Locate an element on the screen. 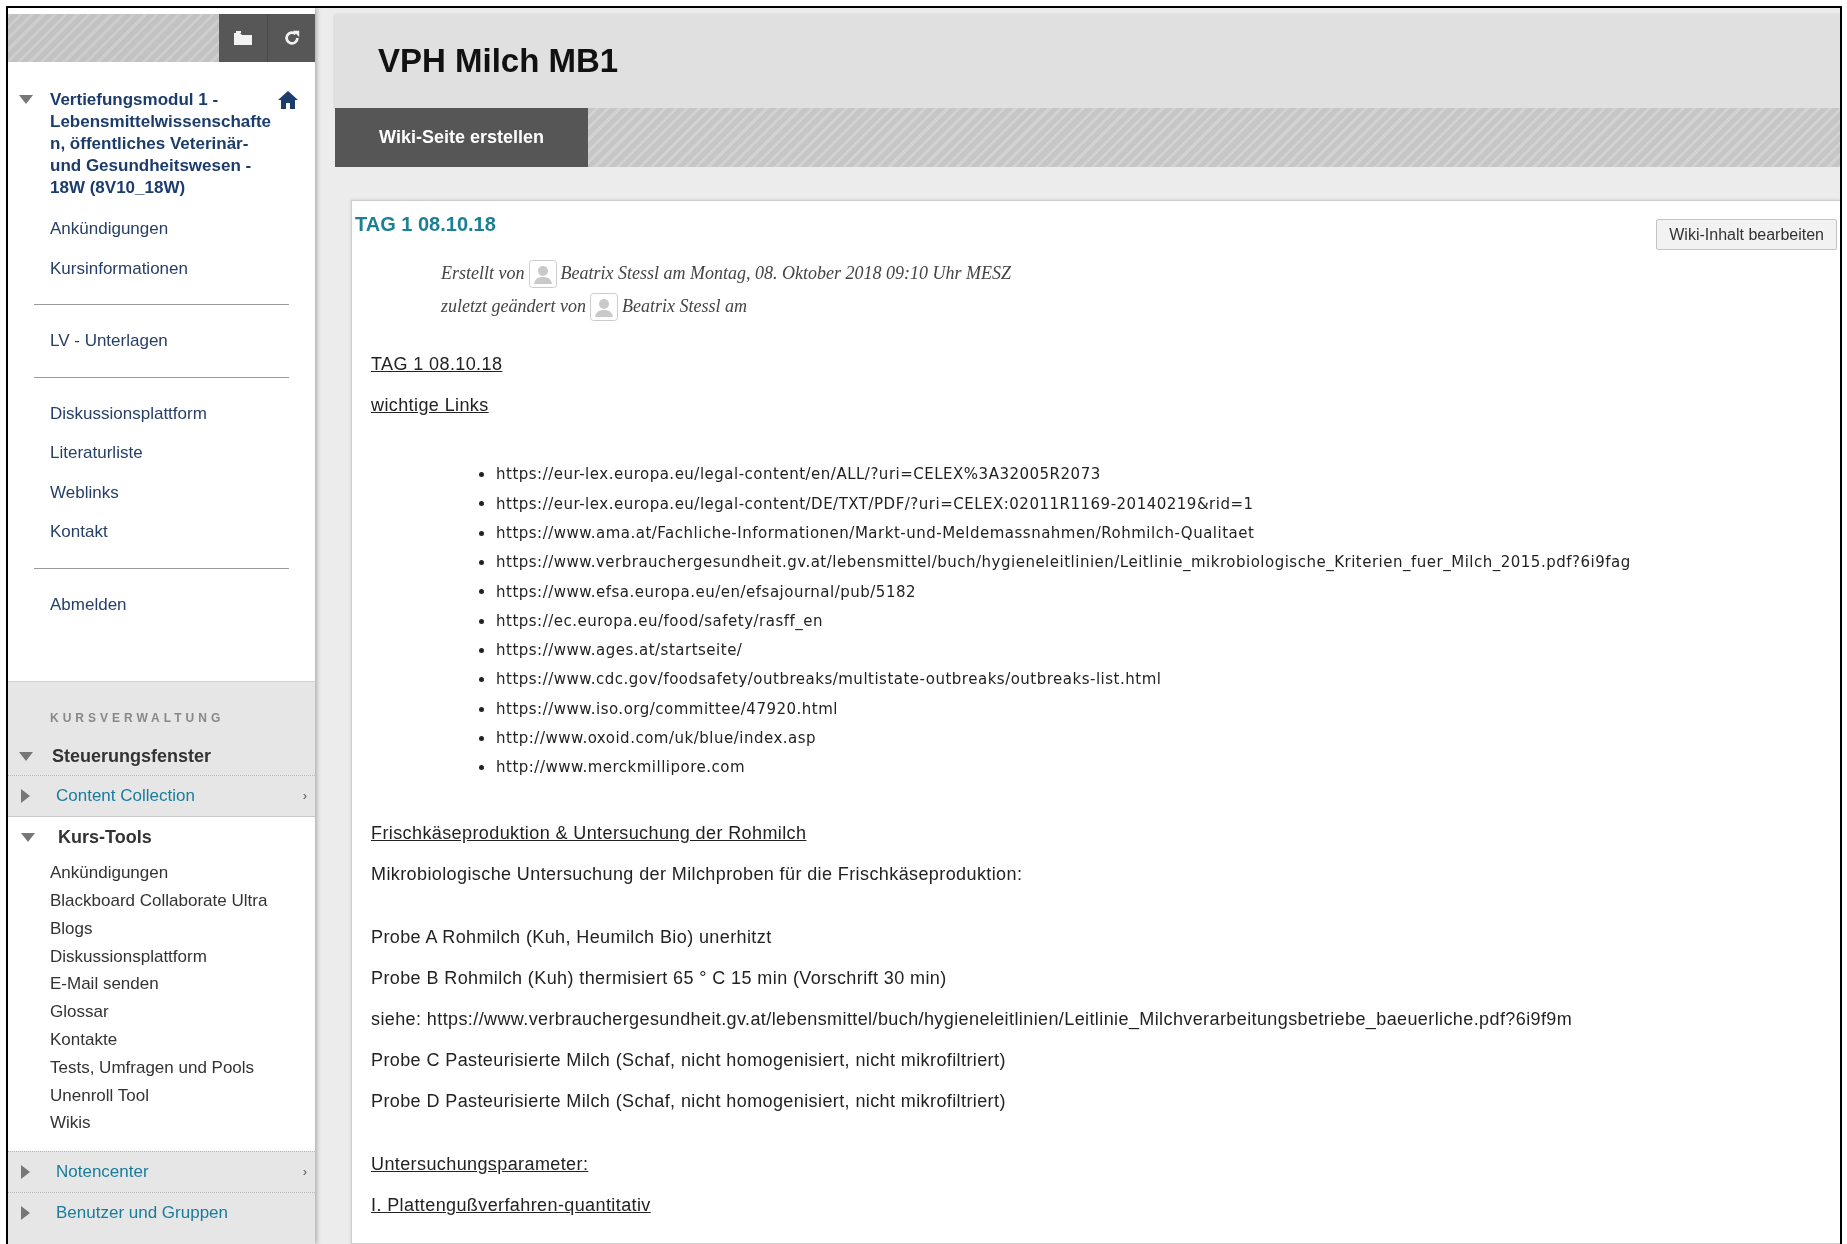  link-url: https://www.cdc.gov/foodsafety/outbreaks/multistate-outbreaks/outbreaks-list.html is located at coordinates (829, 680).